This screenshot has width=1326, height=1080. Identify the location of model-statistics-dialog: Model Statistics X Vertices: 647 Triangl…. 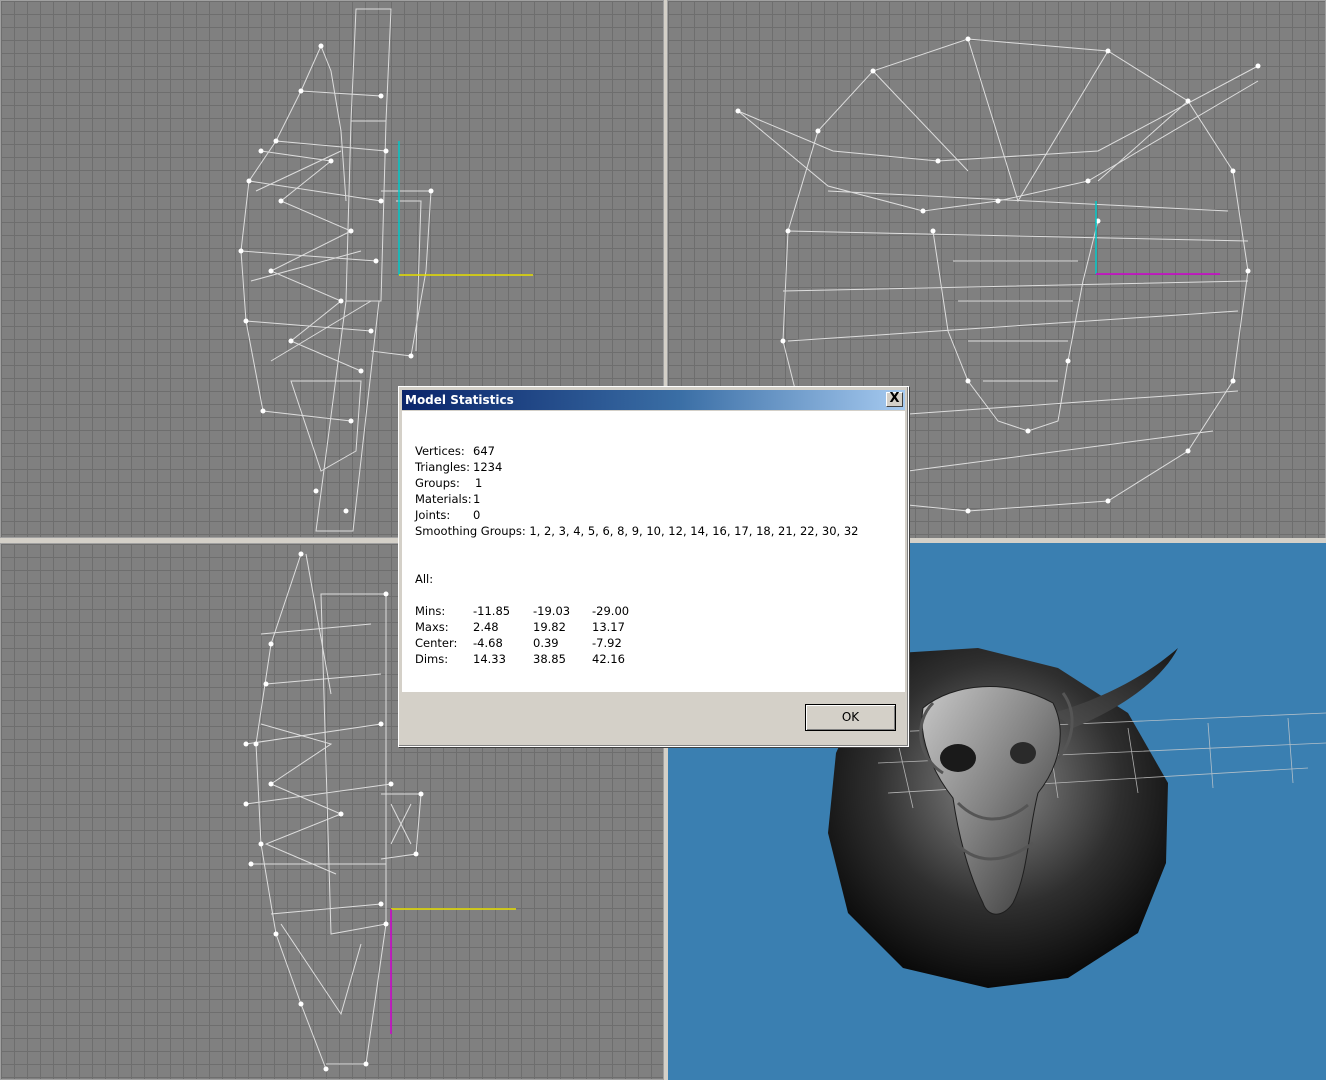
(653, 566).